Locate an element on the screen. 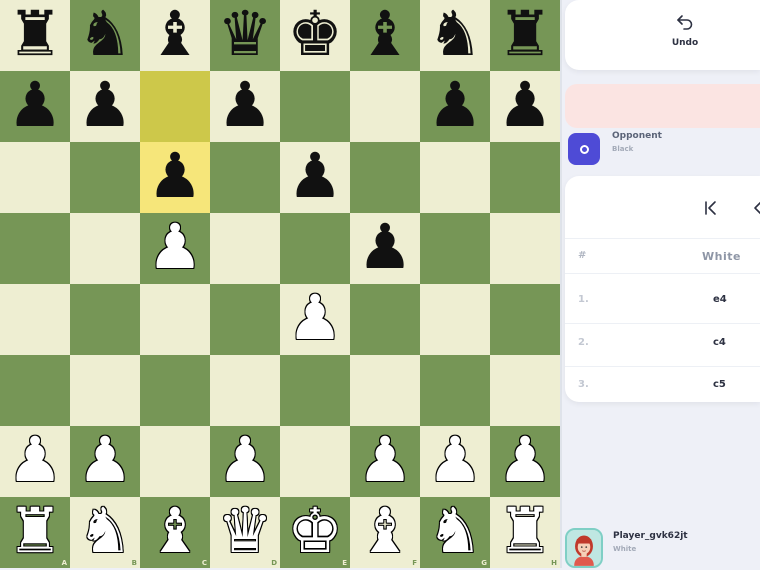  black-king-icon: ♚︎ is located at coordinates (315, 33).